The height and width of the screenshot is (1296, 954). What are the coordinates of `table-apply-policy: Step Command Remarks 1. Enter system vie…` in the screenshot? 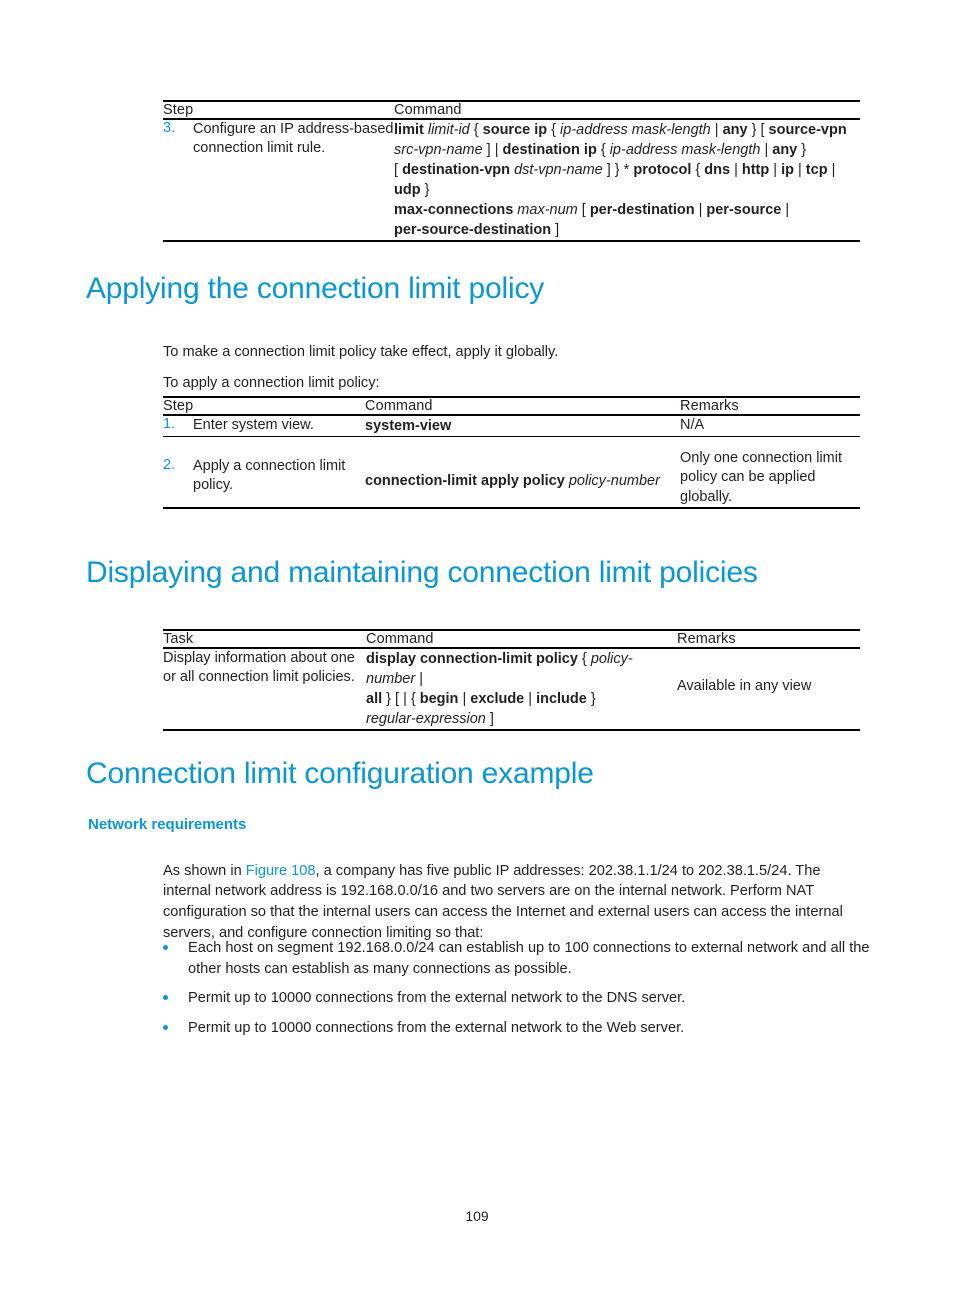 It's located at (512, 452).